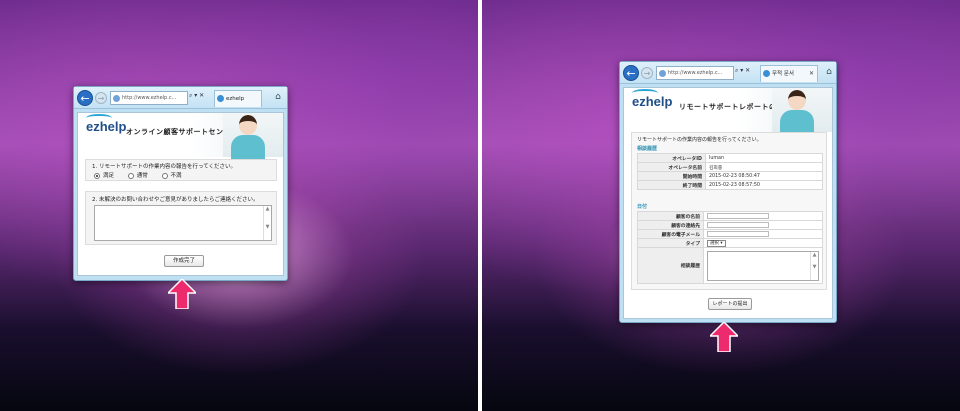  What do you see at coordinates (811, 74) in the screenshot?
I see `close-tab-icon: ✕` at bounding box center [811, 74].